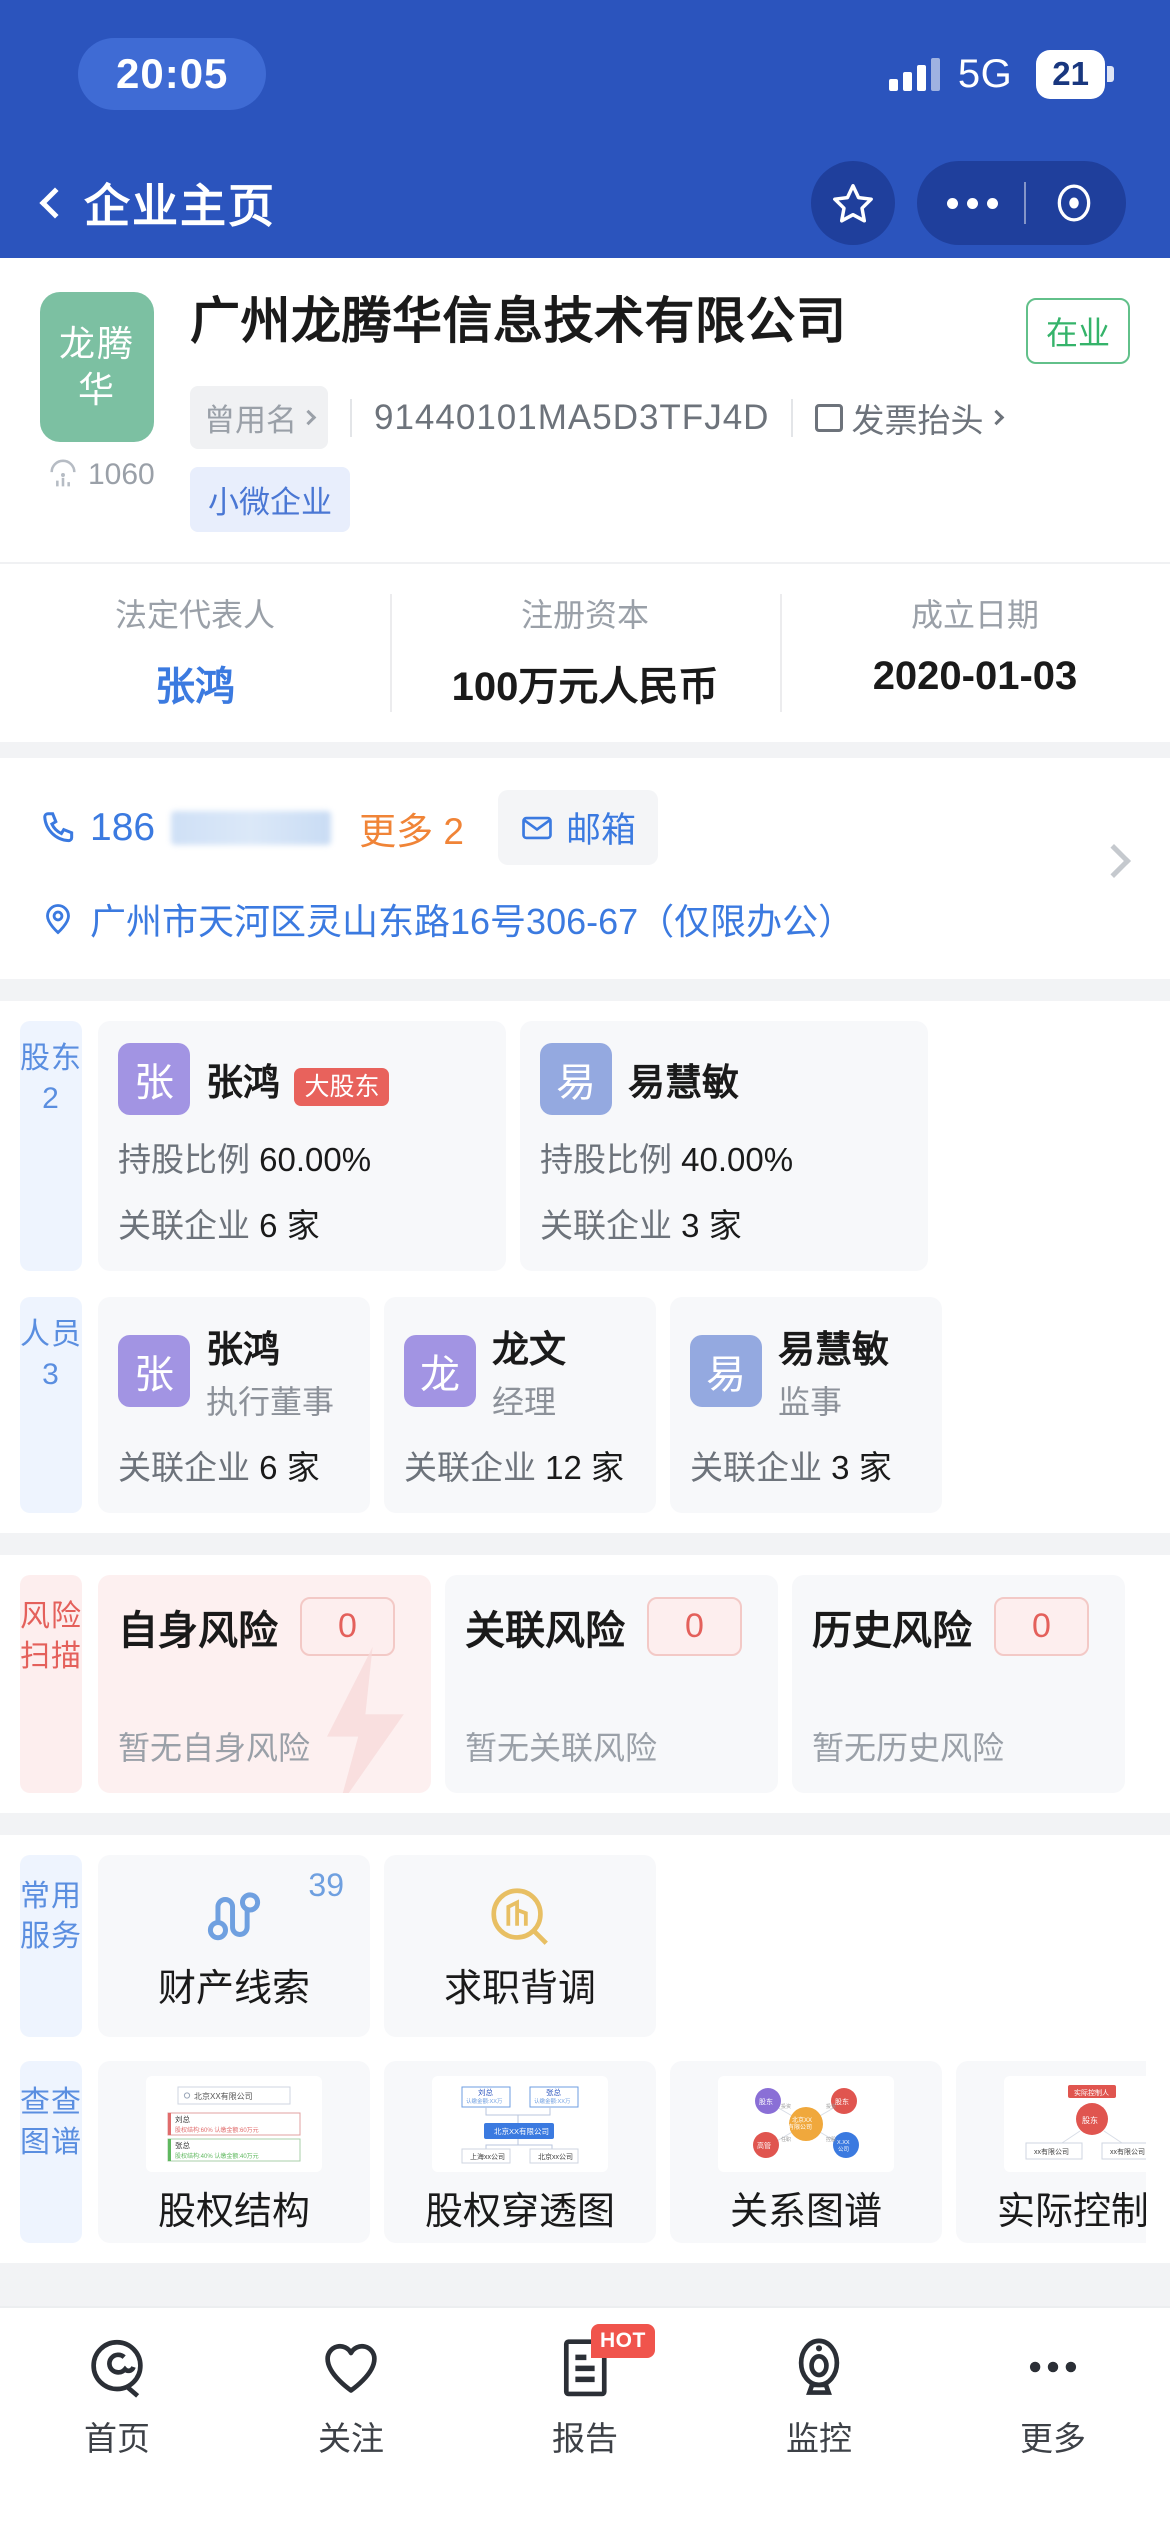 The image size is (1170, 2532). Describe the element at coordinates (51, 1405) in the screenshot. I see `members-side-label: 人员 3` at that location.